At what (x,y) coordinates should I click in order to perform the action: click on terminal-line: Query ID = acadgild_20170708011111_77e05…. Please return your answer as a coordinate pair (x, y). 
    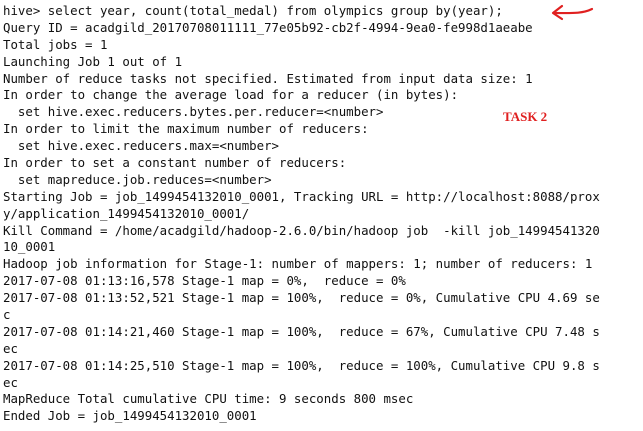
    Looking at the image, I should click on (268, 27).